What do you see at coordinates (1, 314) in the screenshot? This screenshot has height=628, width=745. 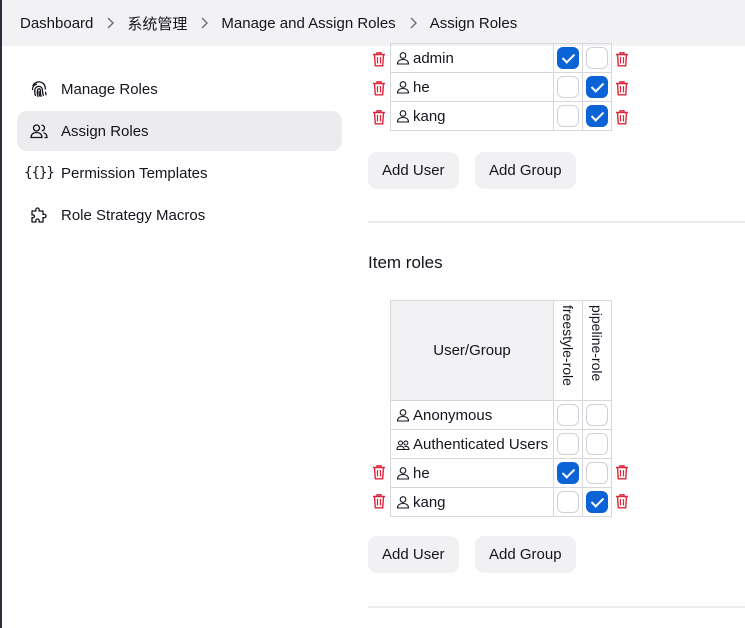 I see `window-left-edge` at bounding box center [1, 314].